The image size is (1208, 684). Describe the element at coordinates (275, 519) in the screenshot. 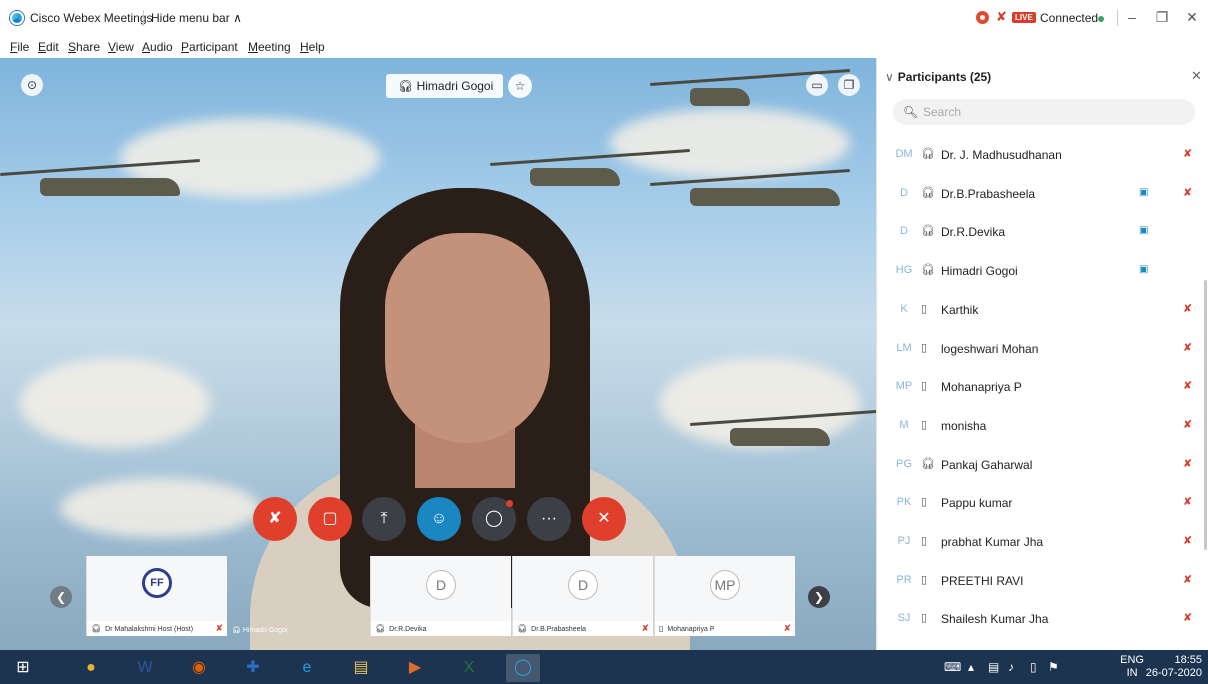

I see `mute-button: ✘` at that location.